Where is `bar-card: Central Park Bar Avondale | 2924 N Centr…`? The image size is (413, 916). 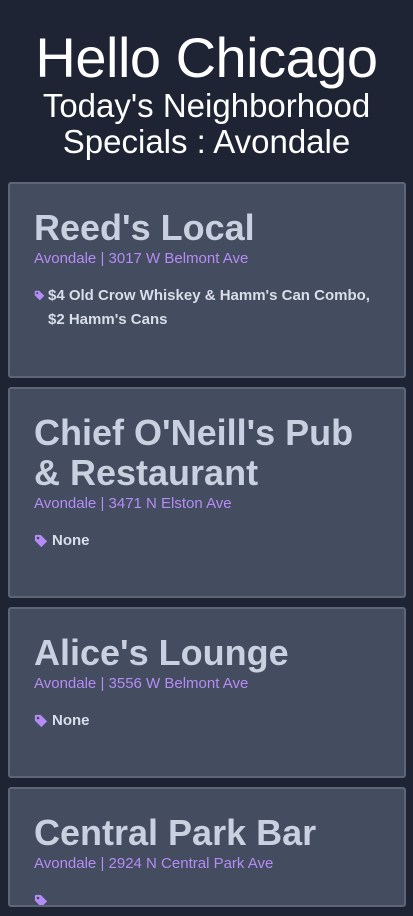
bar-card: Central Park Bar Avondale | 2924 N Centr… is located at coordinates (207, 847).